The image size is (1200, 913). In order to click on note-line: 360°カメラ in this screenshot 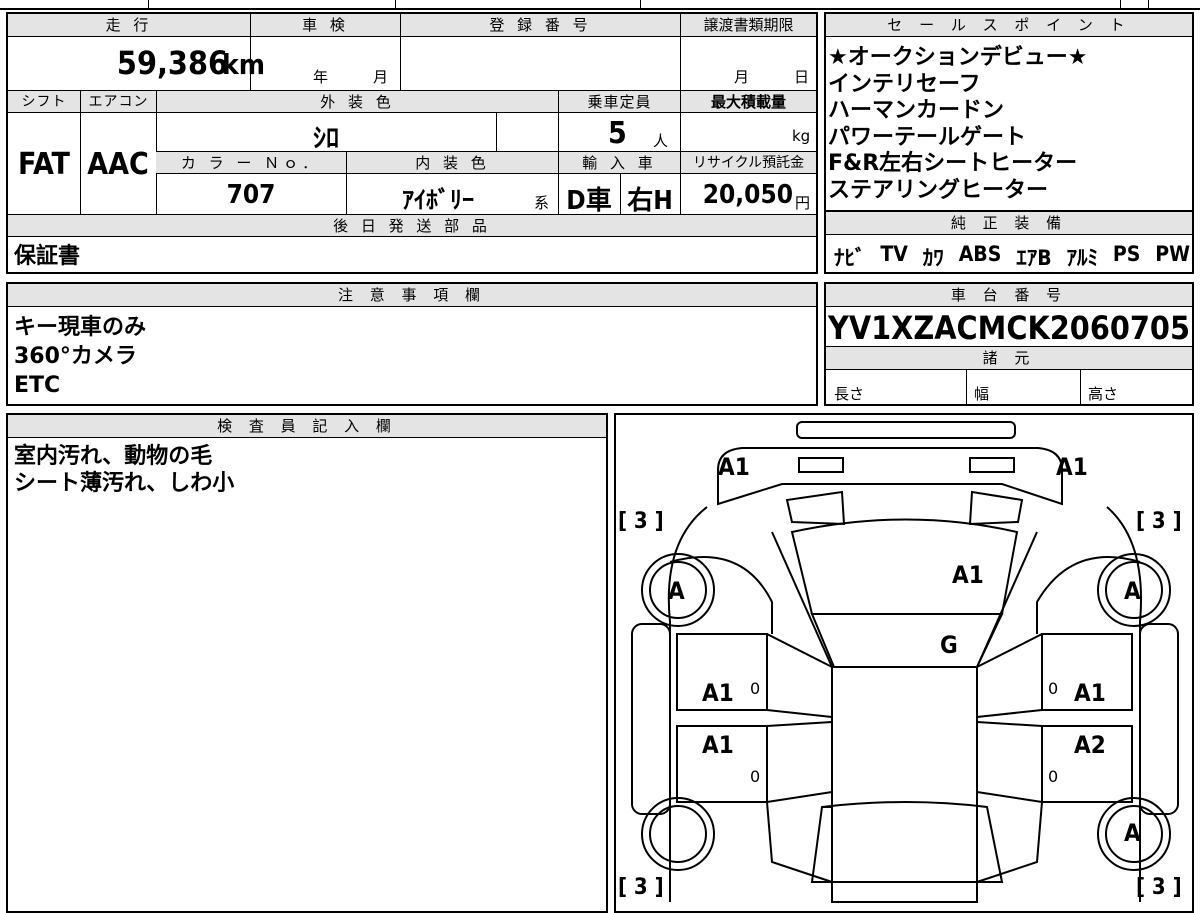, I will do `click(75, 356)`.